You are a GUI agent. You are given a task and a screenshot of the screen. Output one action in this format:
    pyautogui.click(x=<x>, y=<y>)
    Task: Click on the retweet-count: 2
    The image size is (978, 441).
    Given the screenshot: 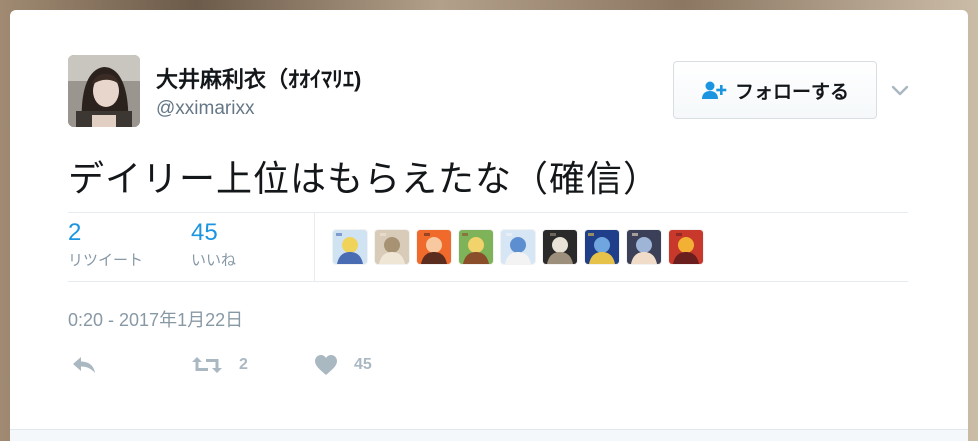 What is the action you would take?
    pyautogui.click(x=75, y=232)
    